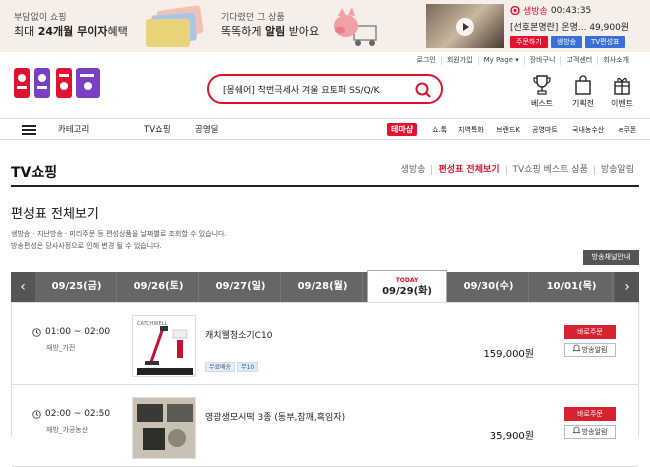 The height and width of the screenshot is (467, 650). I want to click on installment-banner: 부담없이 쇼핑 최대 24개월 무이자혜택, so click(71, 25).